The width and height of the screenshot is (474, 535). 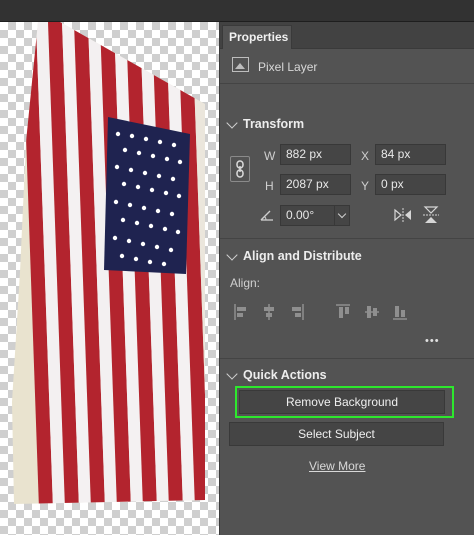 I want to click on select-subject-button: Select Subject, so click(x=336, y=434).